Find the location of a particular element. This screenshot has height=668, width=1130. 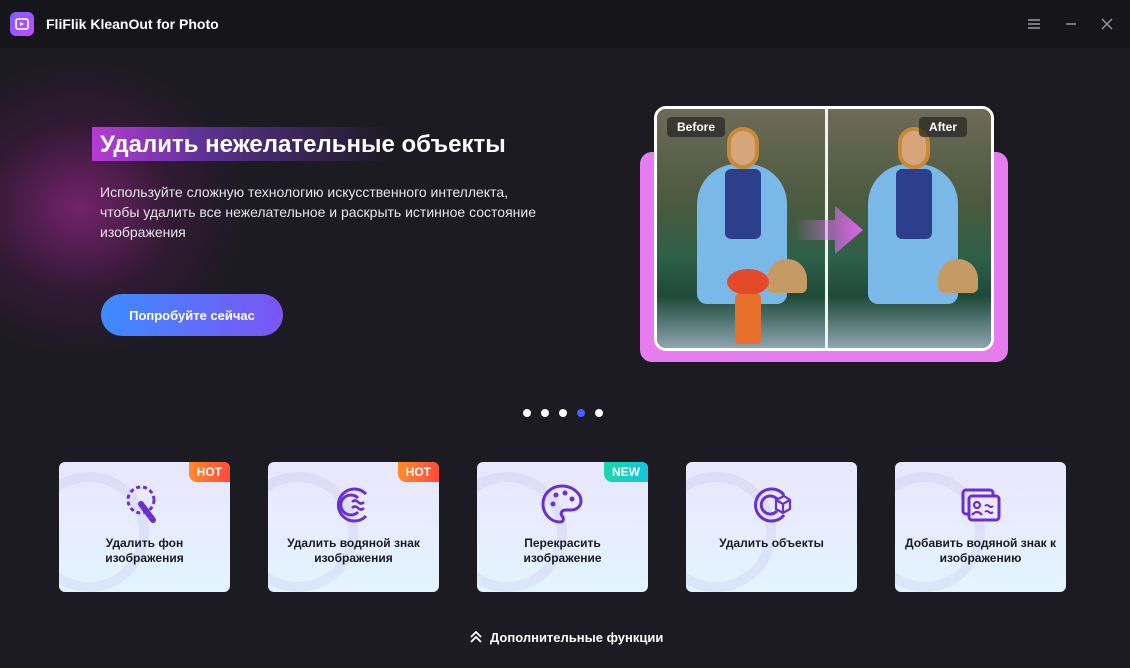

before-after-preview: Before After is located at coordinates (824, 228).